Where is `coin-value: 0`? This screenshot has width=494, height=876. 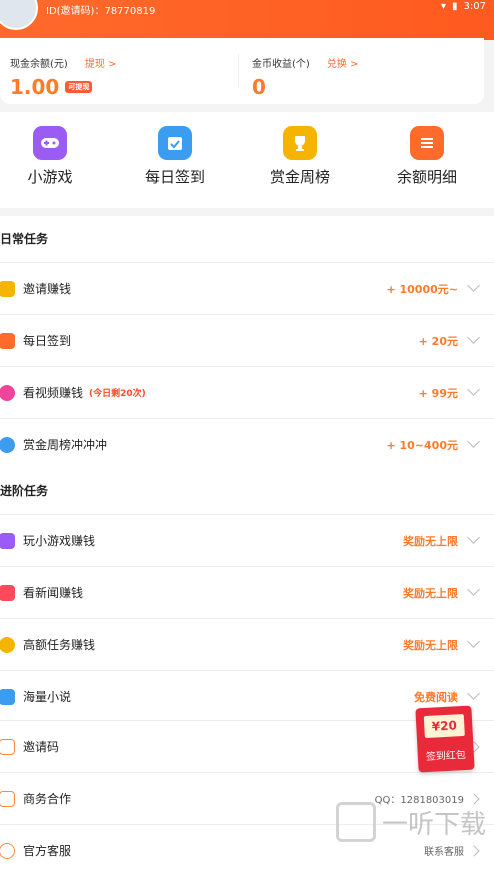 coin-value: 0 is located at coordinates (259, 87).